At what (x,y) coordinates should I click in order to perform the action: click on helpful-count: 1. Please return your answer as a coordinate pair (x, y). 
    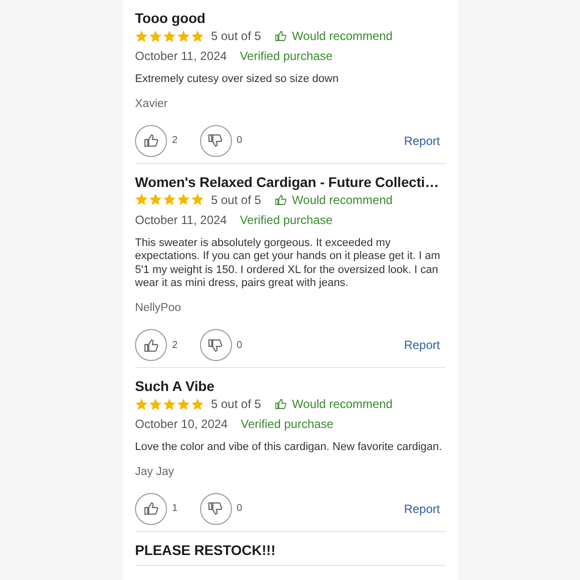
    Looking at the image, I should click on (175, 509).